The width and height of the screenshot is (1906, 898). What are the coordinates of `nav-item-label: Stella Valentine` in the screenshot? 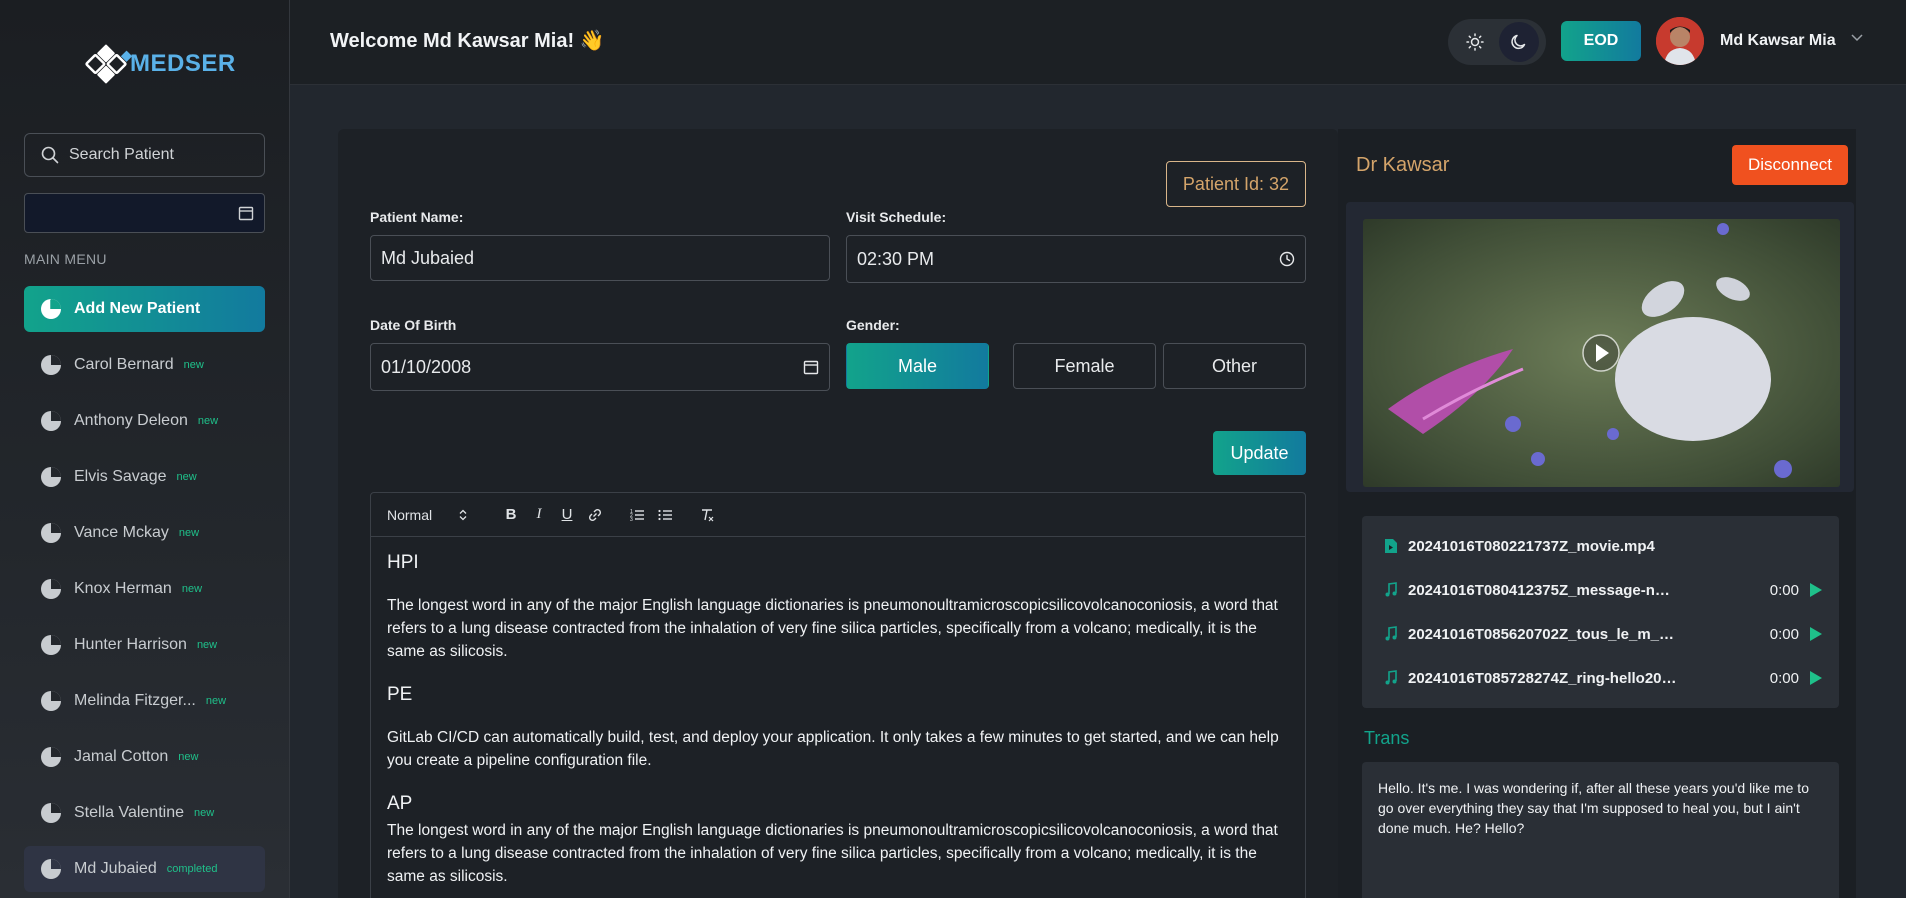 It's located at (129, 812).